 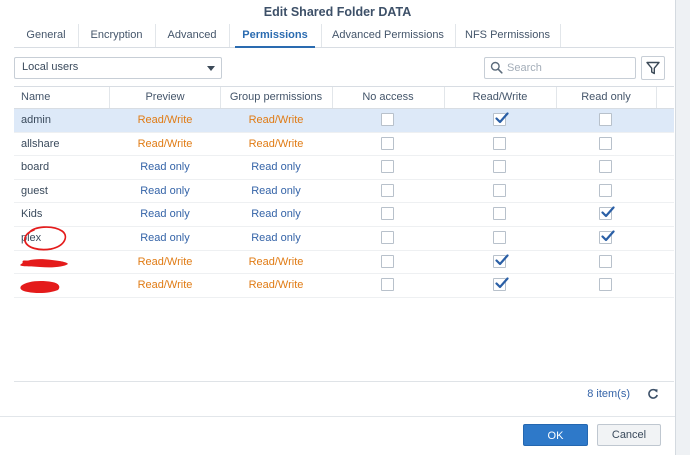 I want to click on tab-advanced: Advanced, so click(x=192, y=35).